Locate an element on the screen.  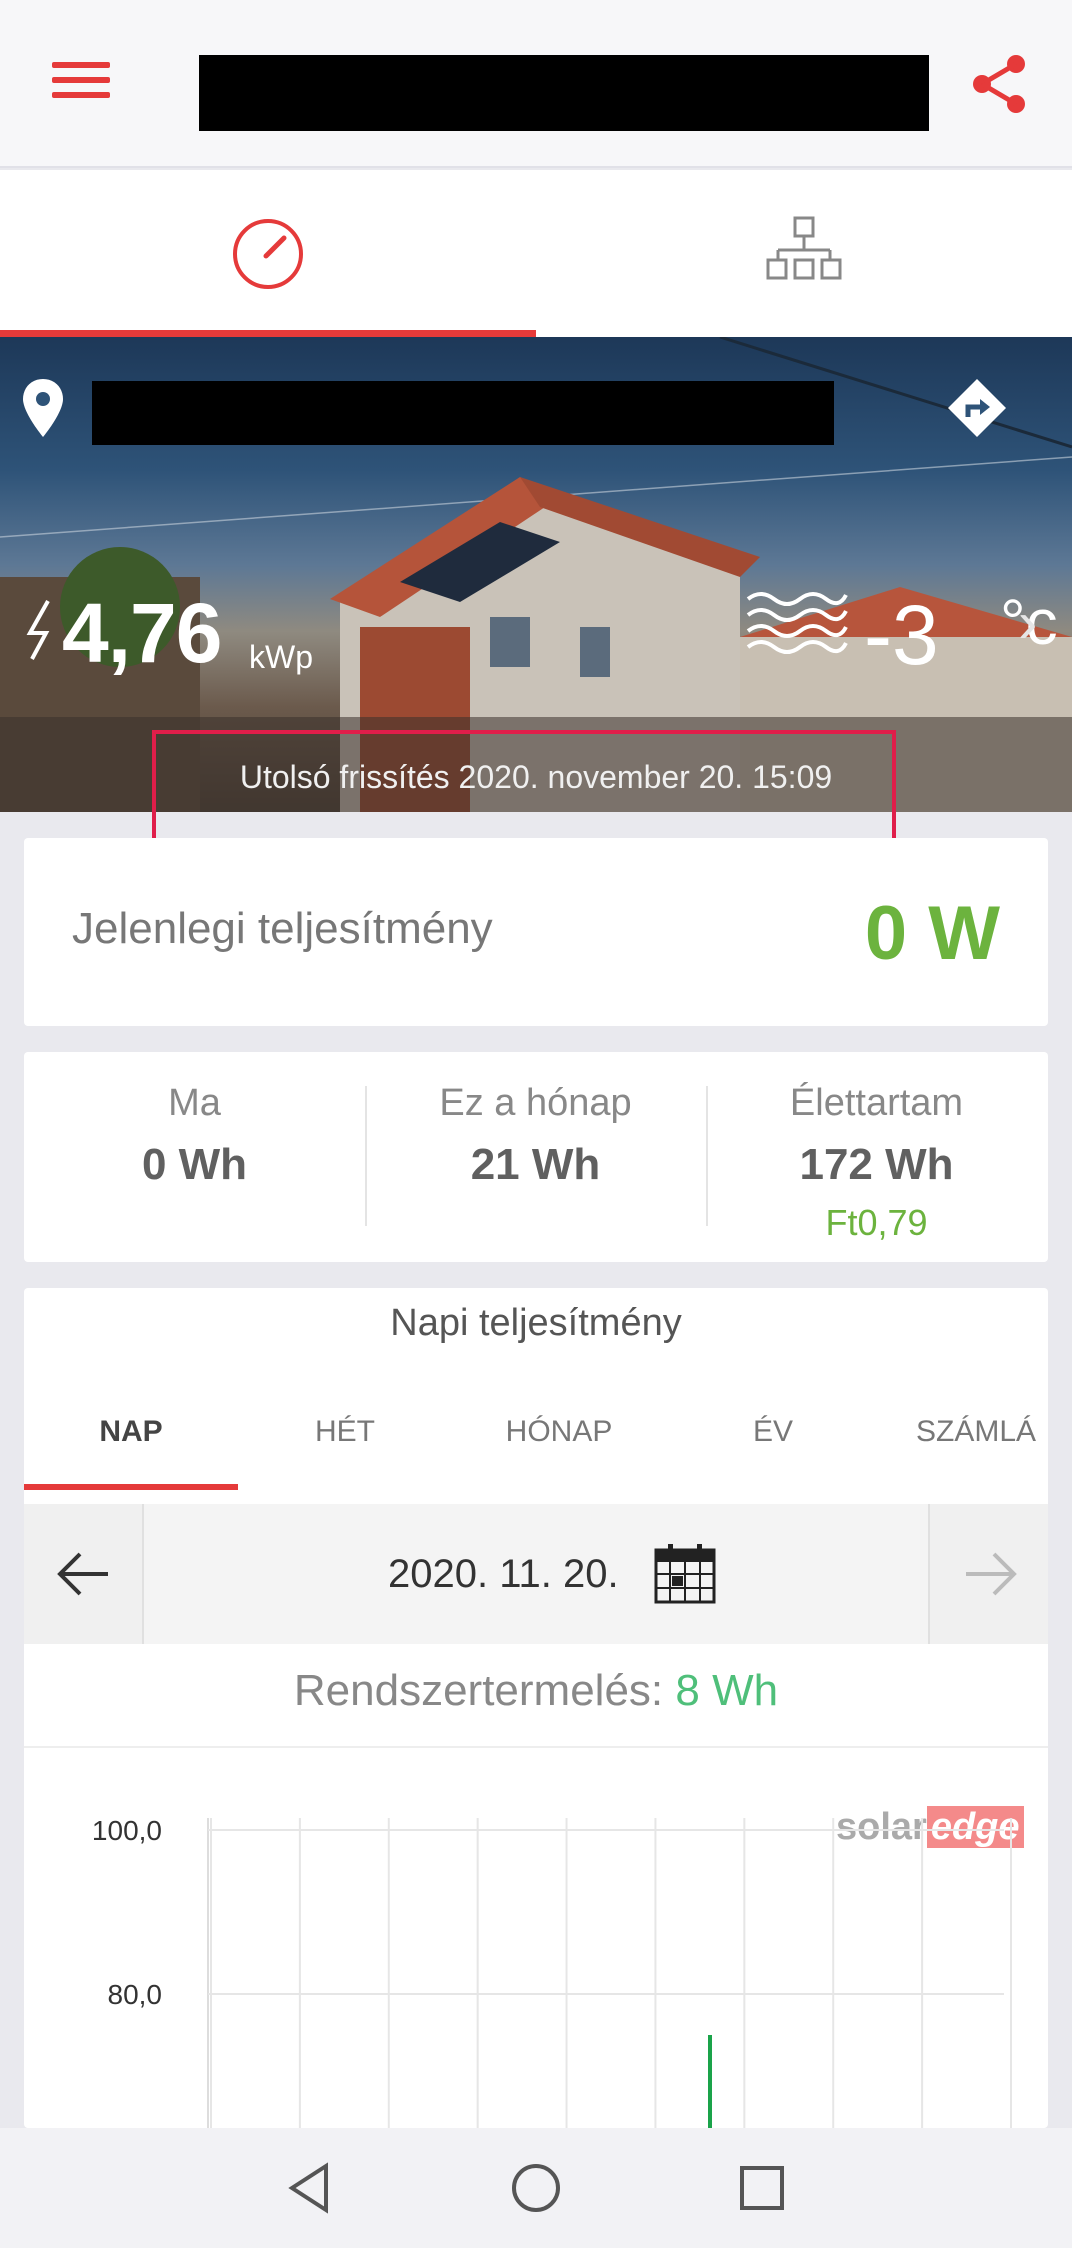
divider is located at coordinates (536, 1747).